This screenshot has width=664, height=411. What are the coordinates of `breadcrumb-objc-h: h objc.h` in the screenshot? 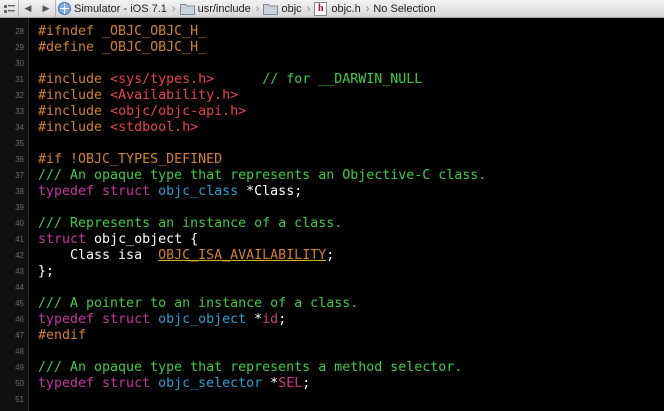 It's located at (337, 8).